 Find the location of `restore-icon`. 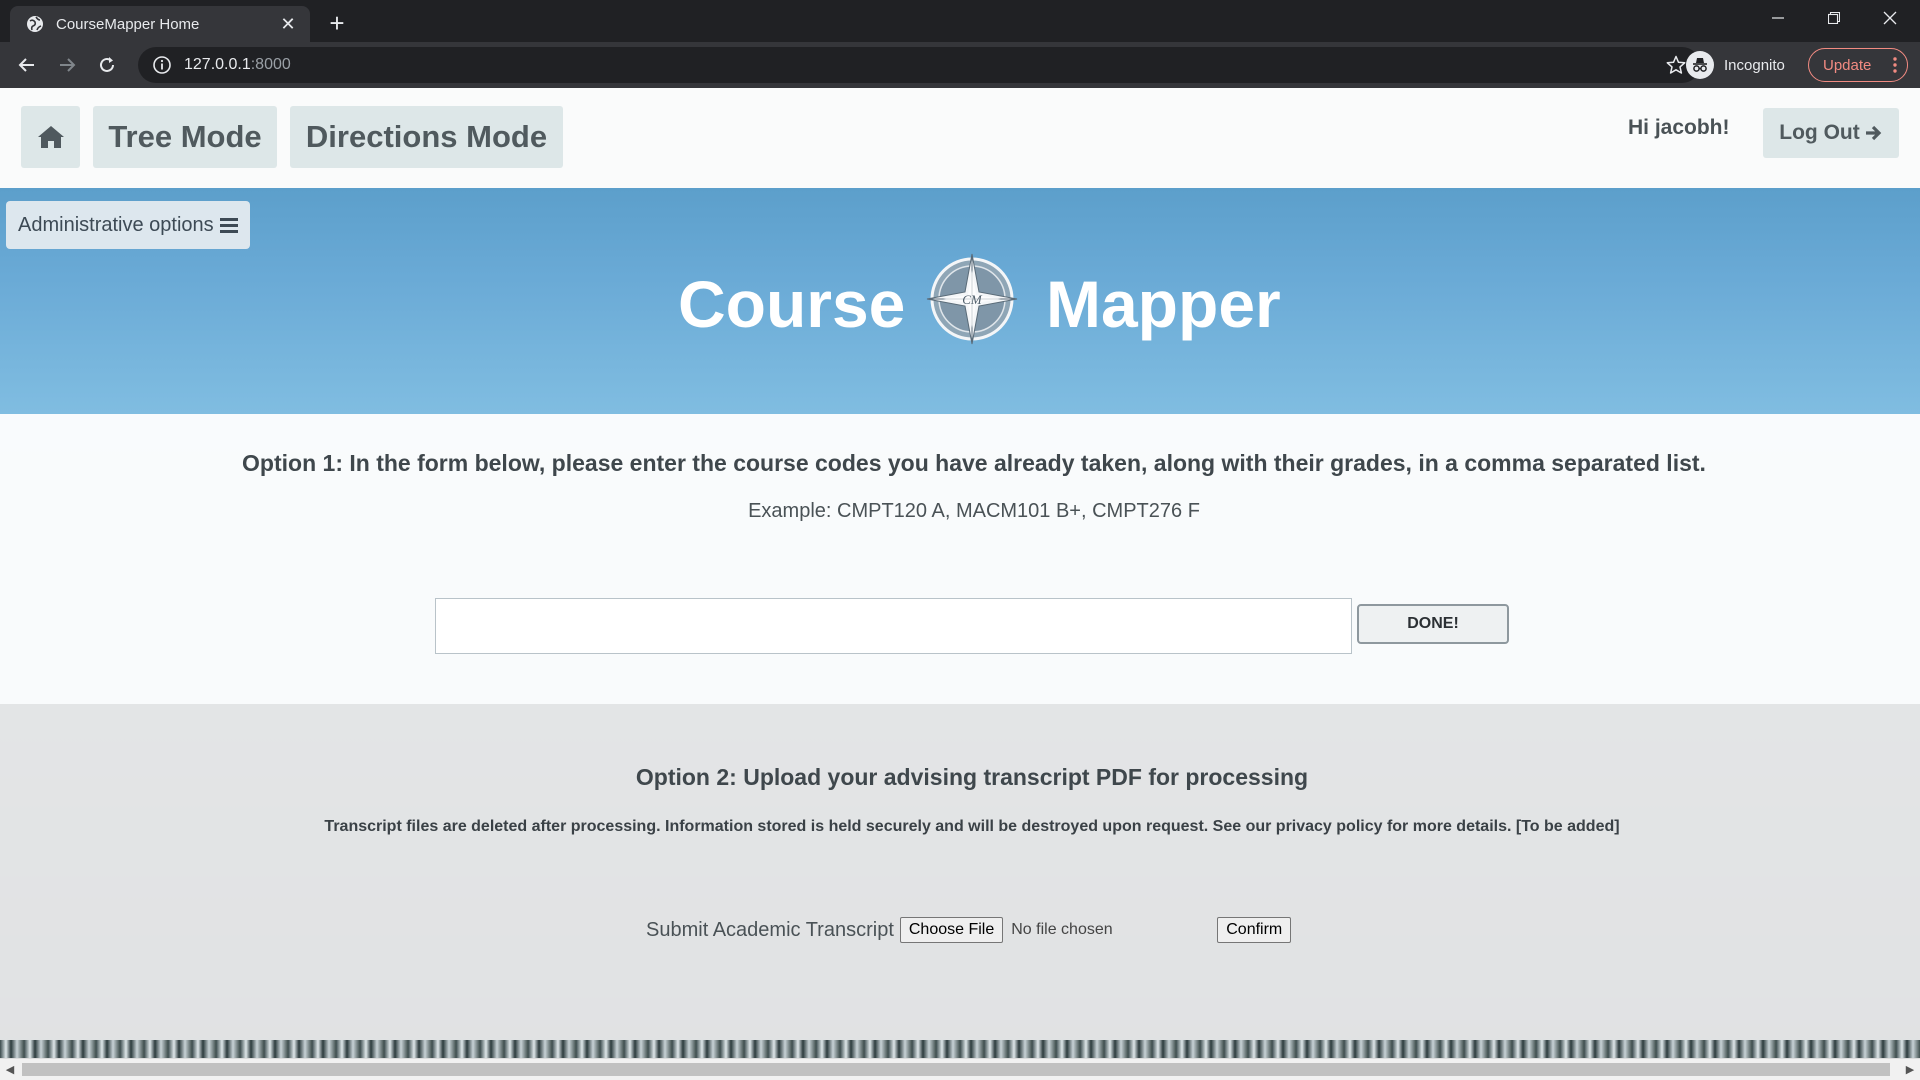

restore-icon is located at coordinates (1834, 18).